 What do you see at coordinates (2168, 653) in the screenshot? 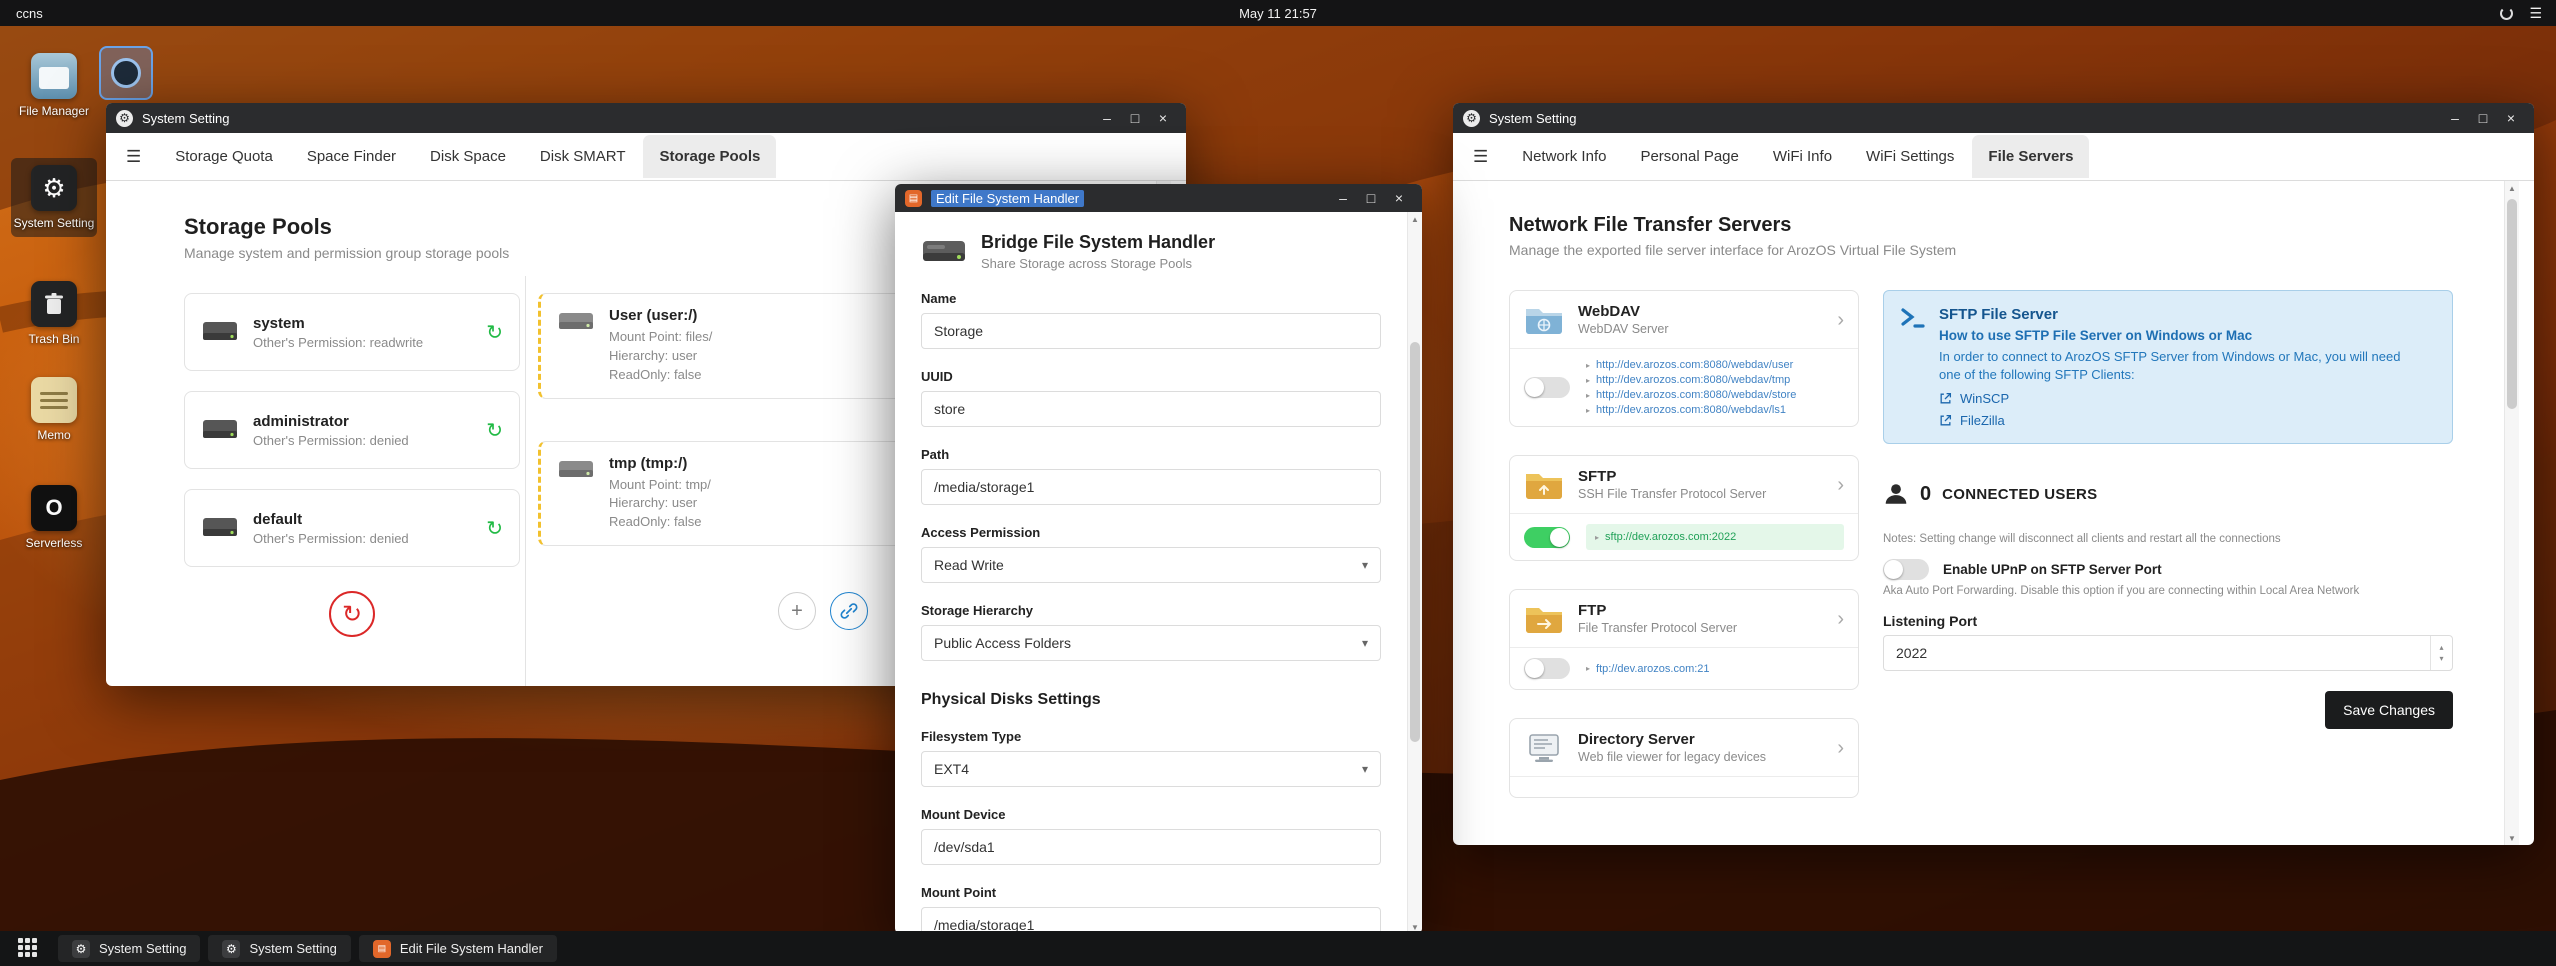
I see `listening-port-input` at bounding box center [2168, 653].